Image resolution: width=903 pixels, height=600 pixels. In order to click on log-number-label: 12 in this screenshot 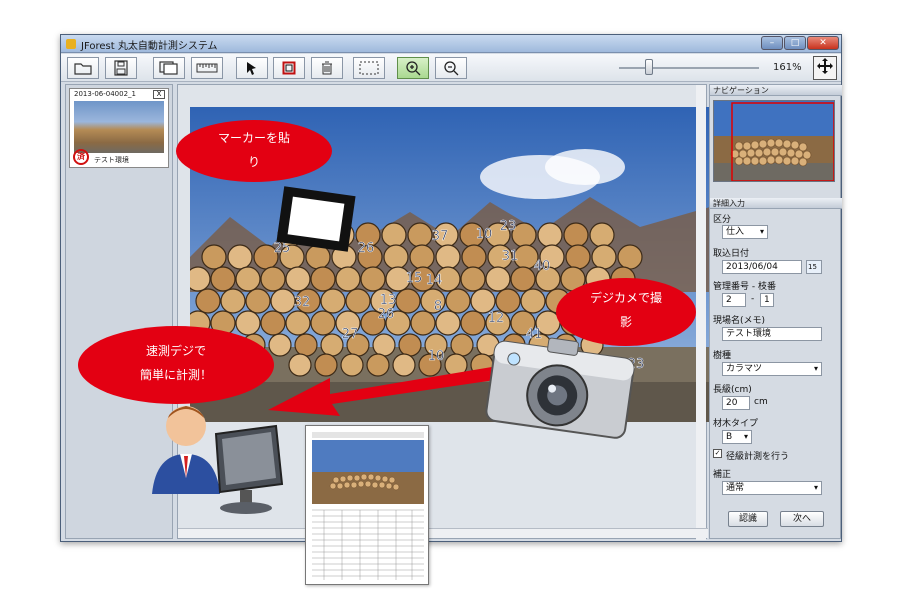, I will do `click(496, 319)`.